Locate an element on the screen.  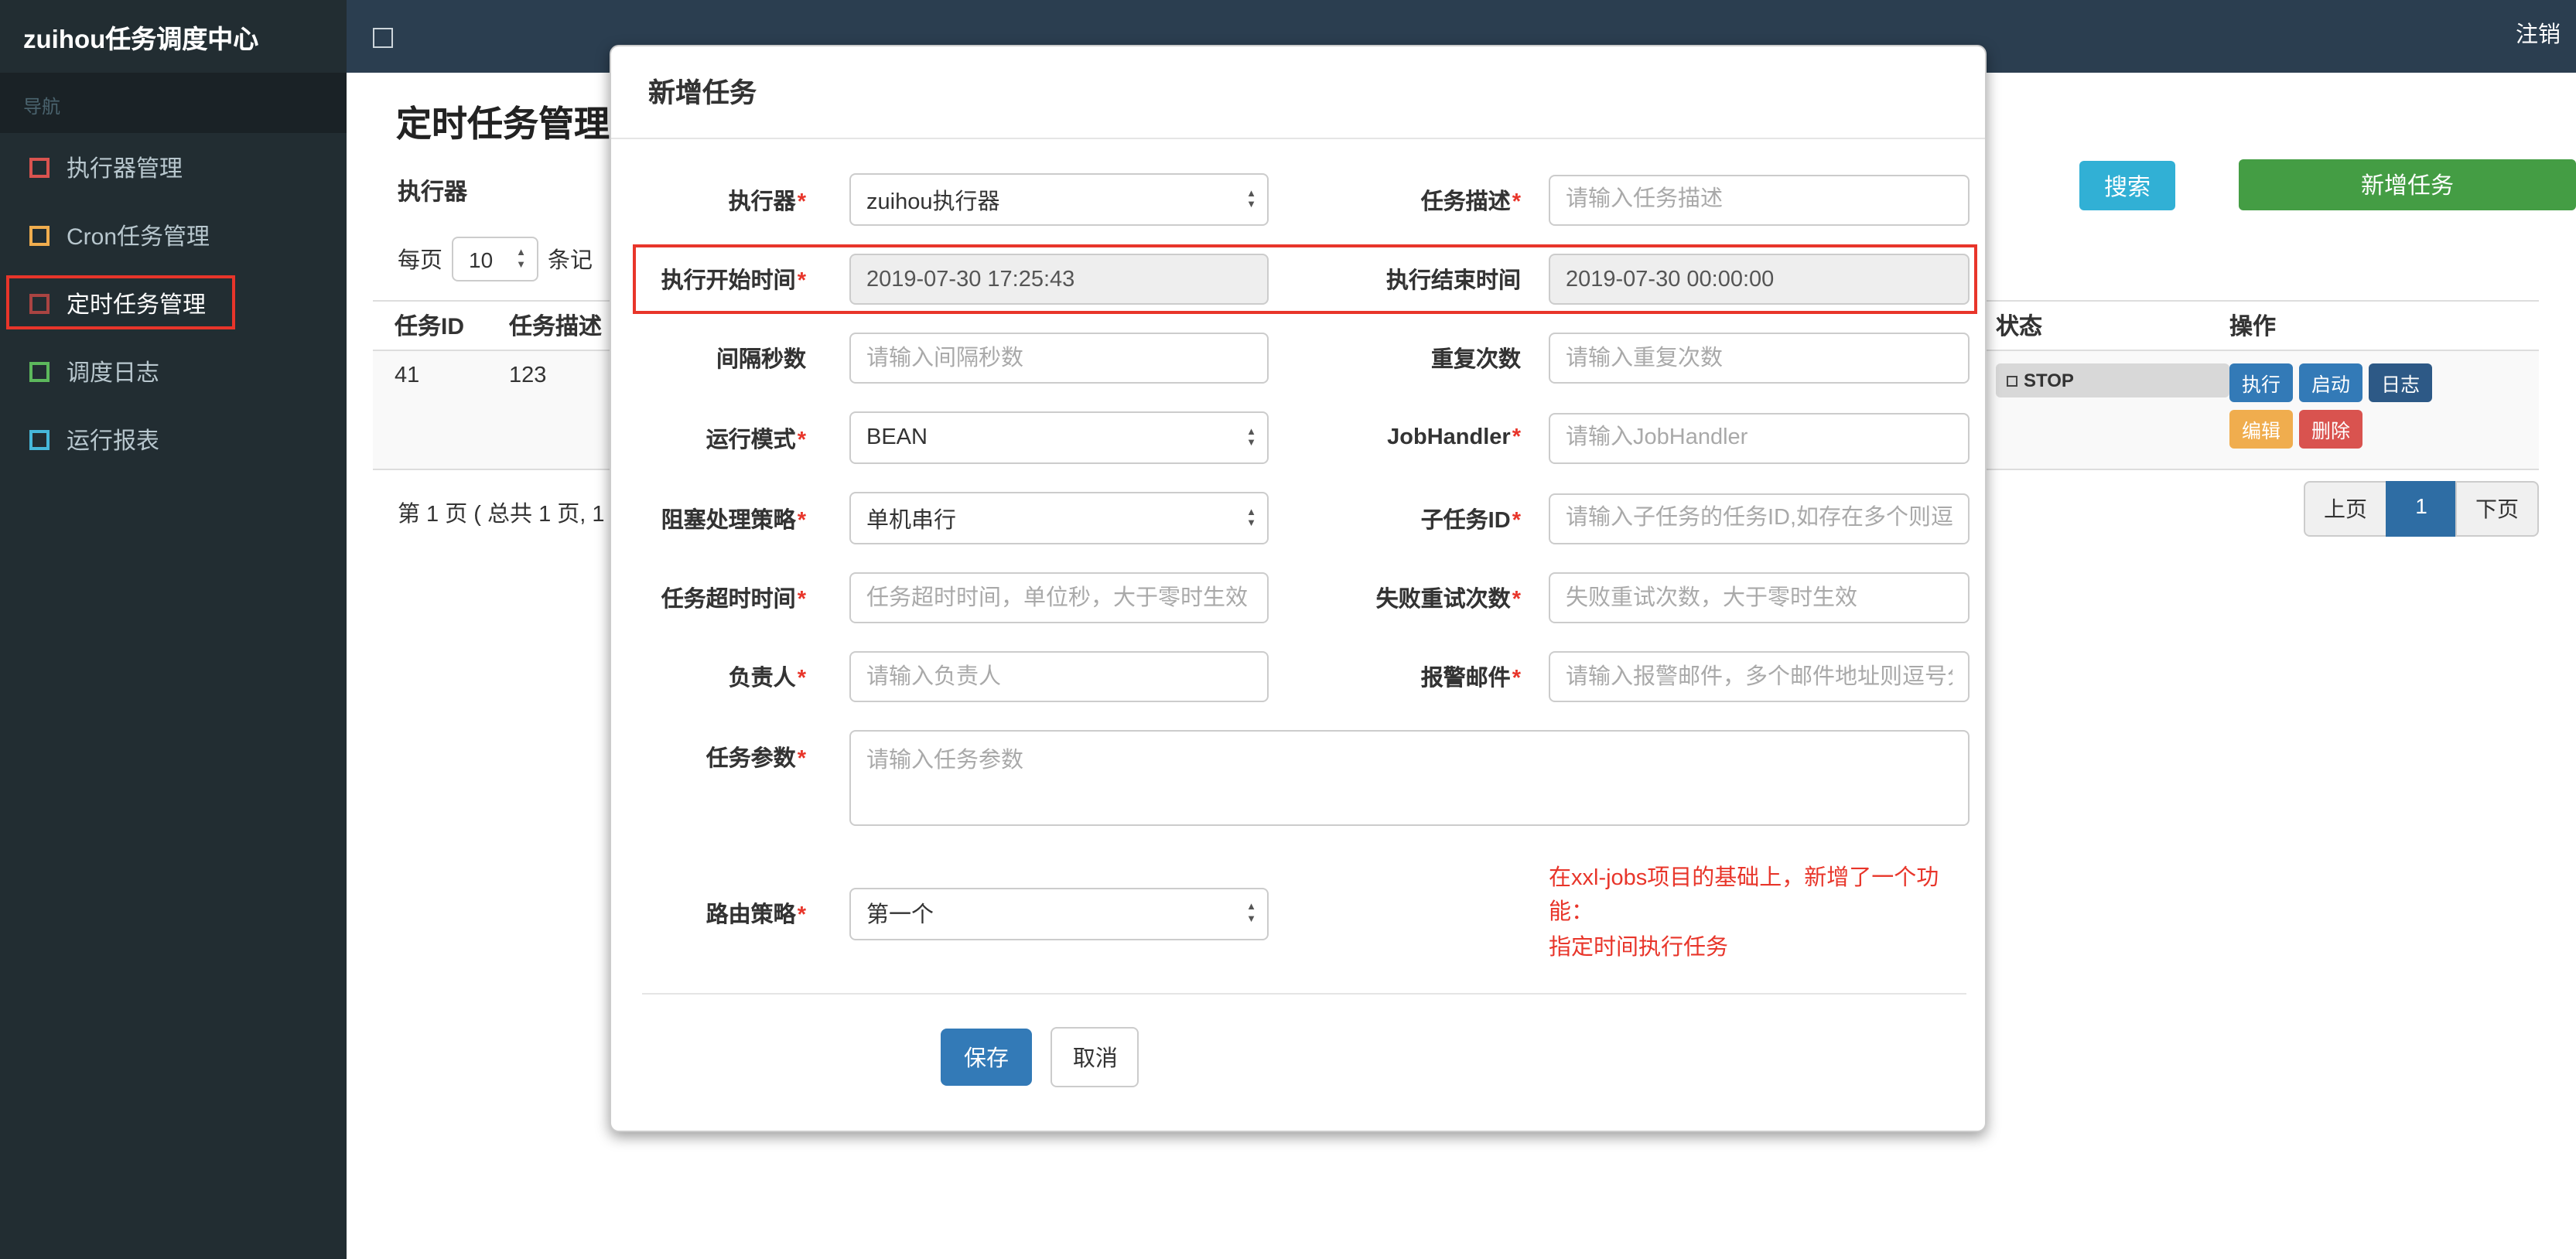
col-header-task-id: 任务ID is located at coordinates (430, 327).